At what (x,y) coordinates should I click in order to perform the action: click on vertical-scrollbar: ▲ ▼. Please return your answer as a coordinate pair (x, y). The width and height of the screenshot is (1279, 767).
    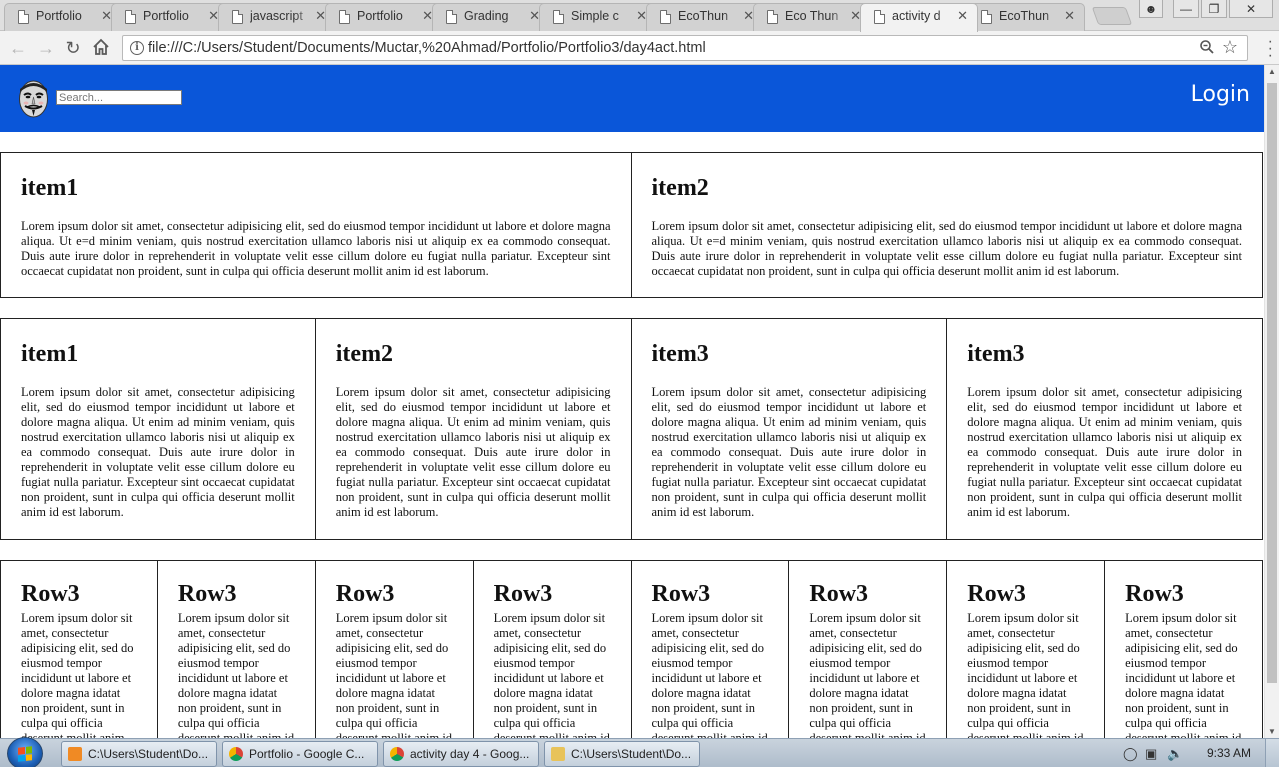
    Looking at the image, I should click on (1271, 401).